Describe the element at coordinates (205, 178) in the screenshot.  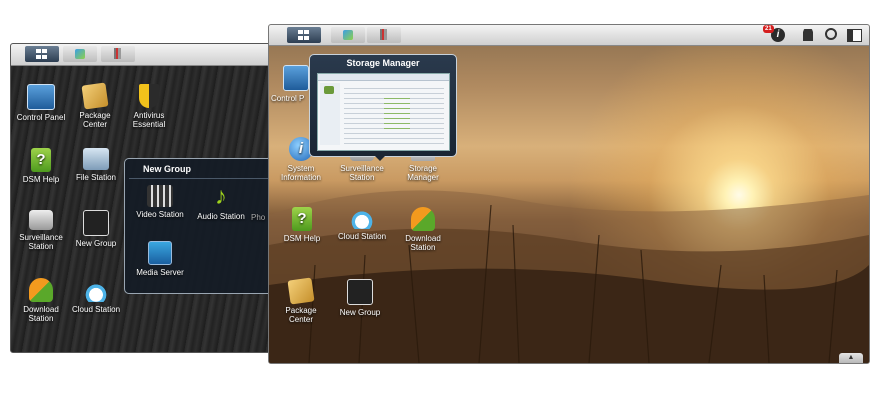
I see `divider` at that location.